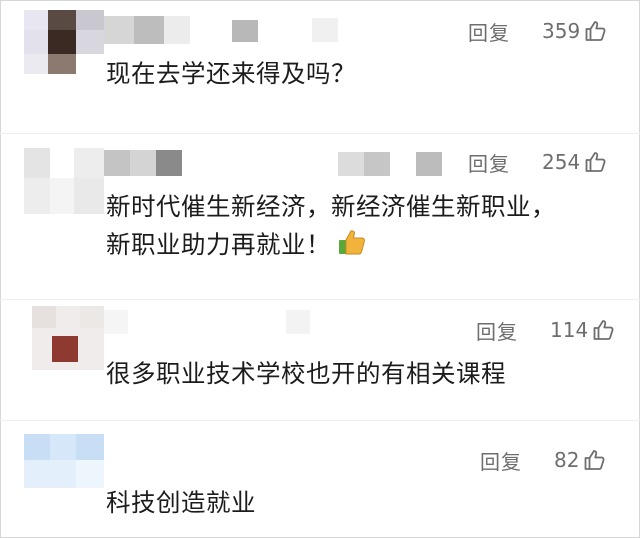 The image size is (640, 538). What do you see at coordinates (538, 31) in the screenshot?
I see `comment-actions: 回复 359` at bounding box center [538, 31].